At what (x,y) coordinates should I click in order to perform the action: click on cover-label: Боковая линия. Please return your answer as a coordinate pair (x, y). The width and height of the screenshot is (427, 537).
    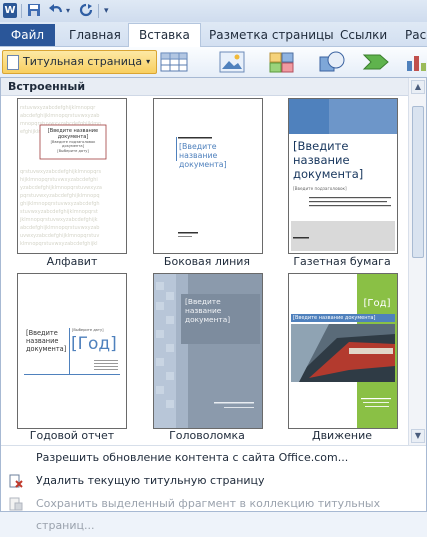
    Looking at the image, I should click on (207, 261).